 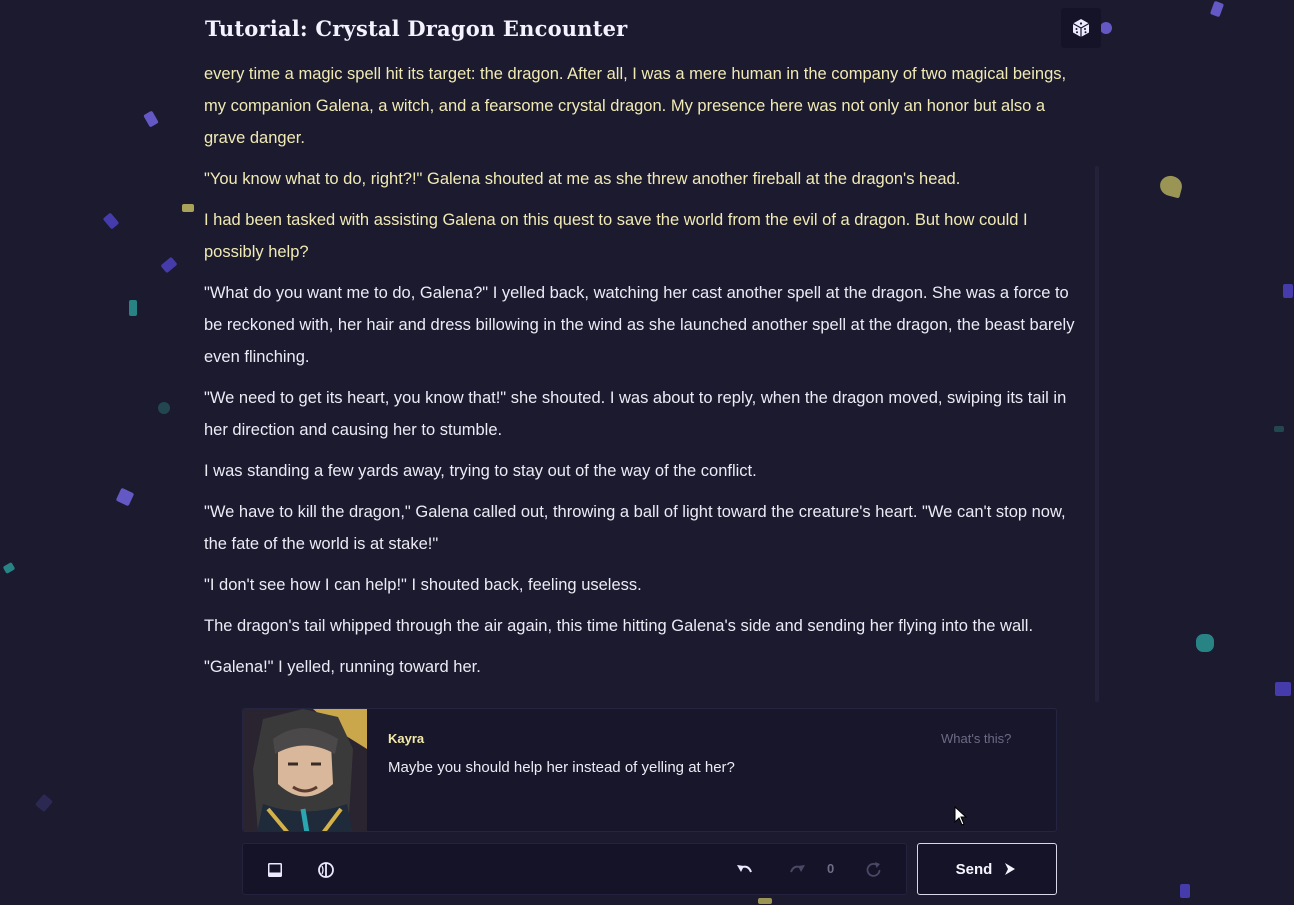 I want to click on character-portrait, so click(x=305, y=770).